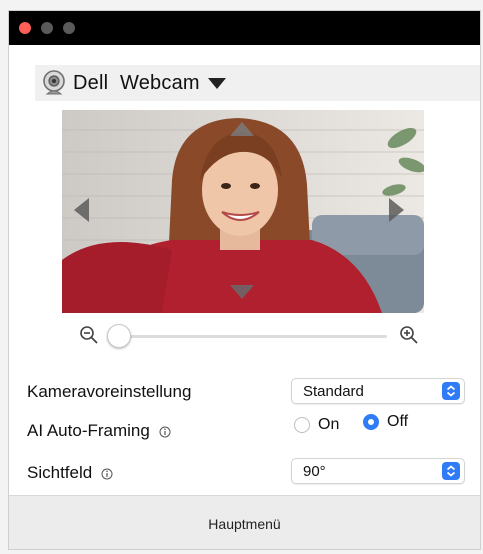 Image resolution: width=483 pixels, height=554 pixels. I want to click on radio-off-label: Off, so click(398, 421).